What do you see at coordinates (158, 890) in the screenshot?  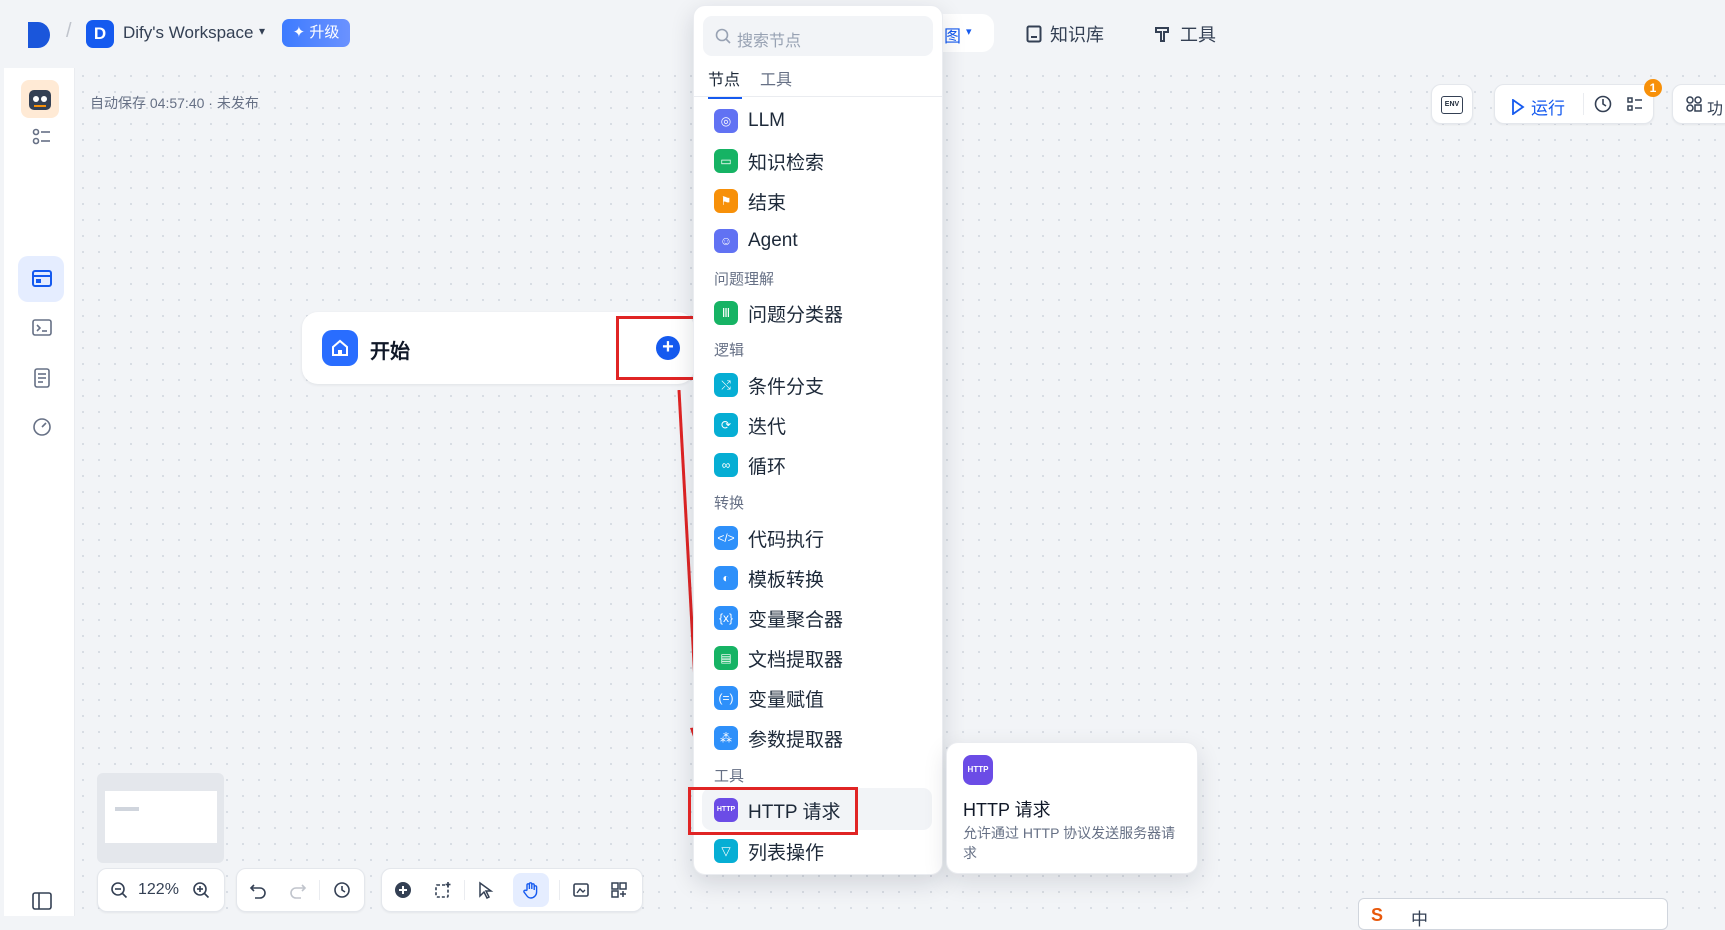 I see `zoom-level: 122%` at bounding box center [158, 890].